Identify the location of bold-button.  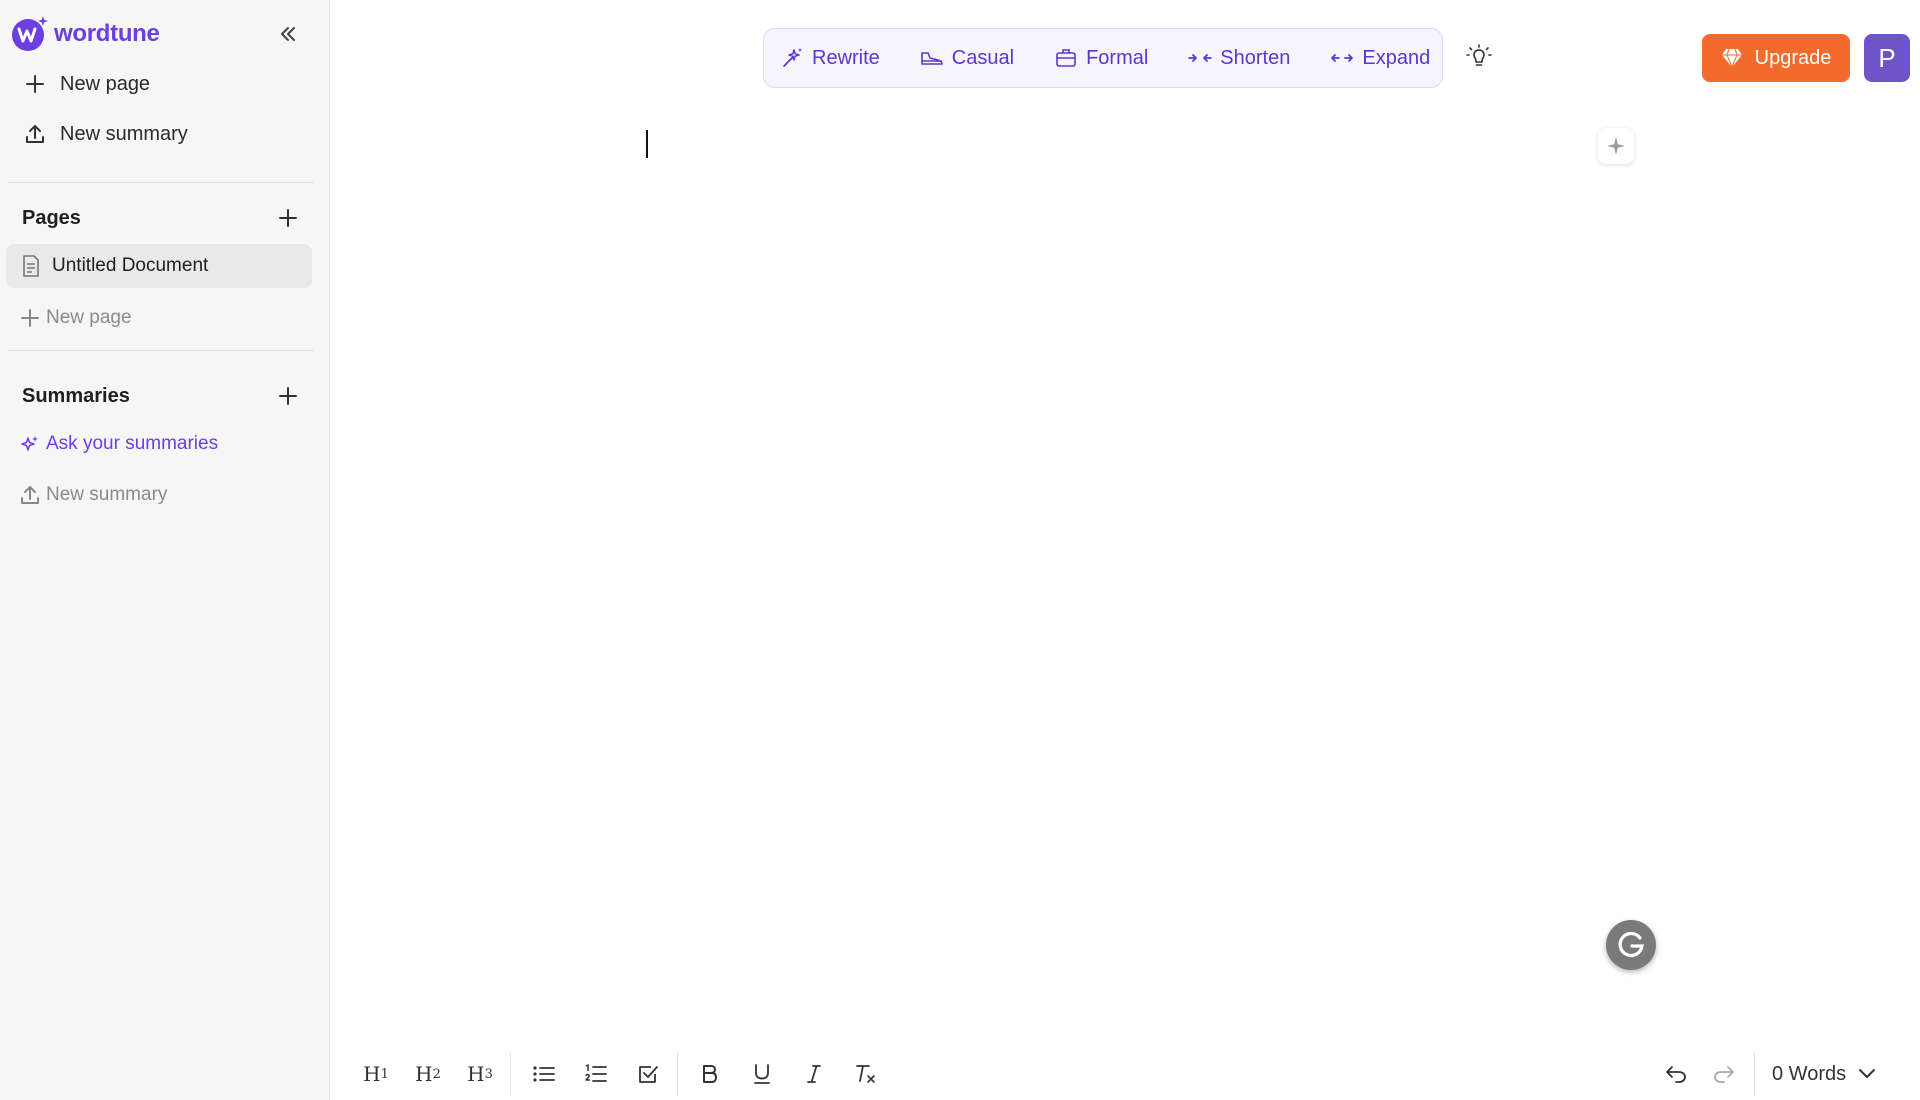
(710, 1074).